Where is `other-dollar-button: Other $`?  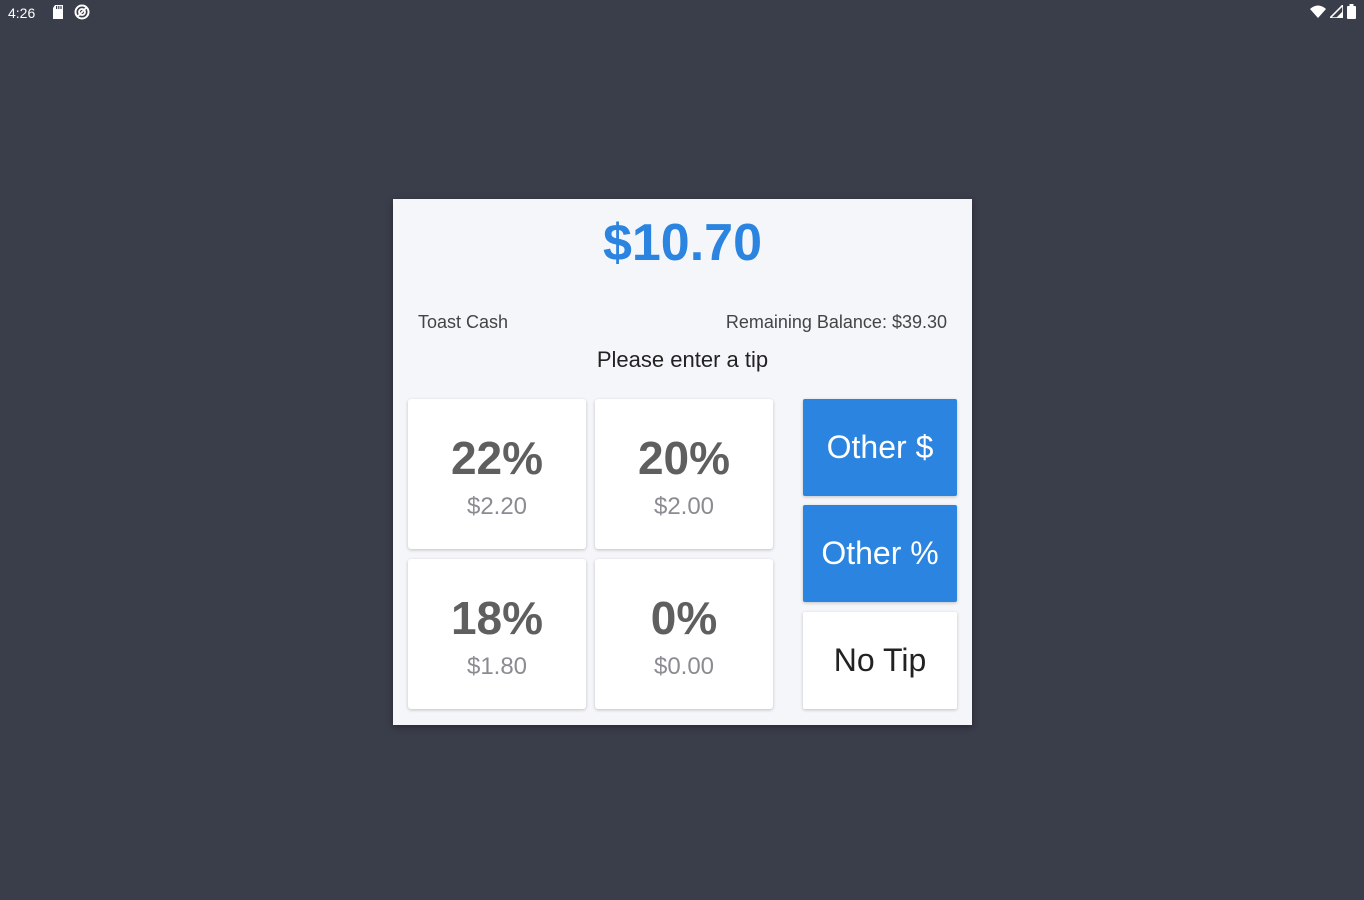
other-dollar-button: Other $ is located at coordinates (880, 447).